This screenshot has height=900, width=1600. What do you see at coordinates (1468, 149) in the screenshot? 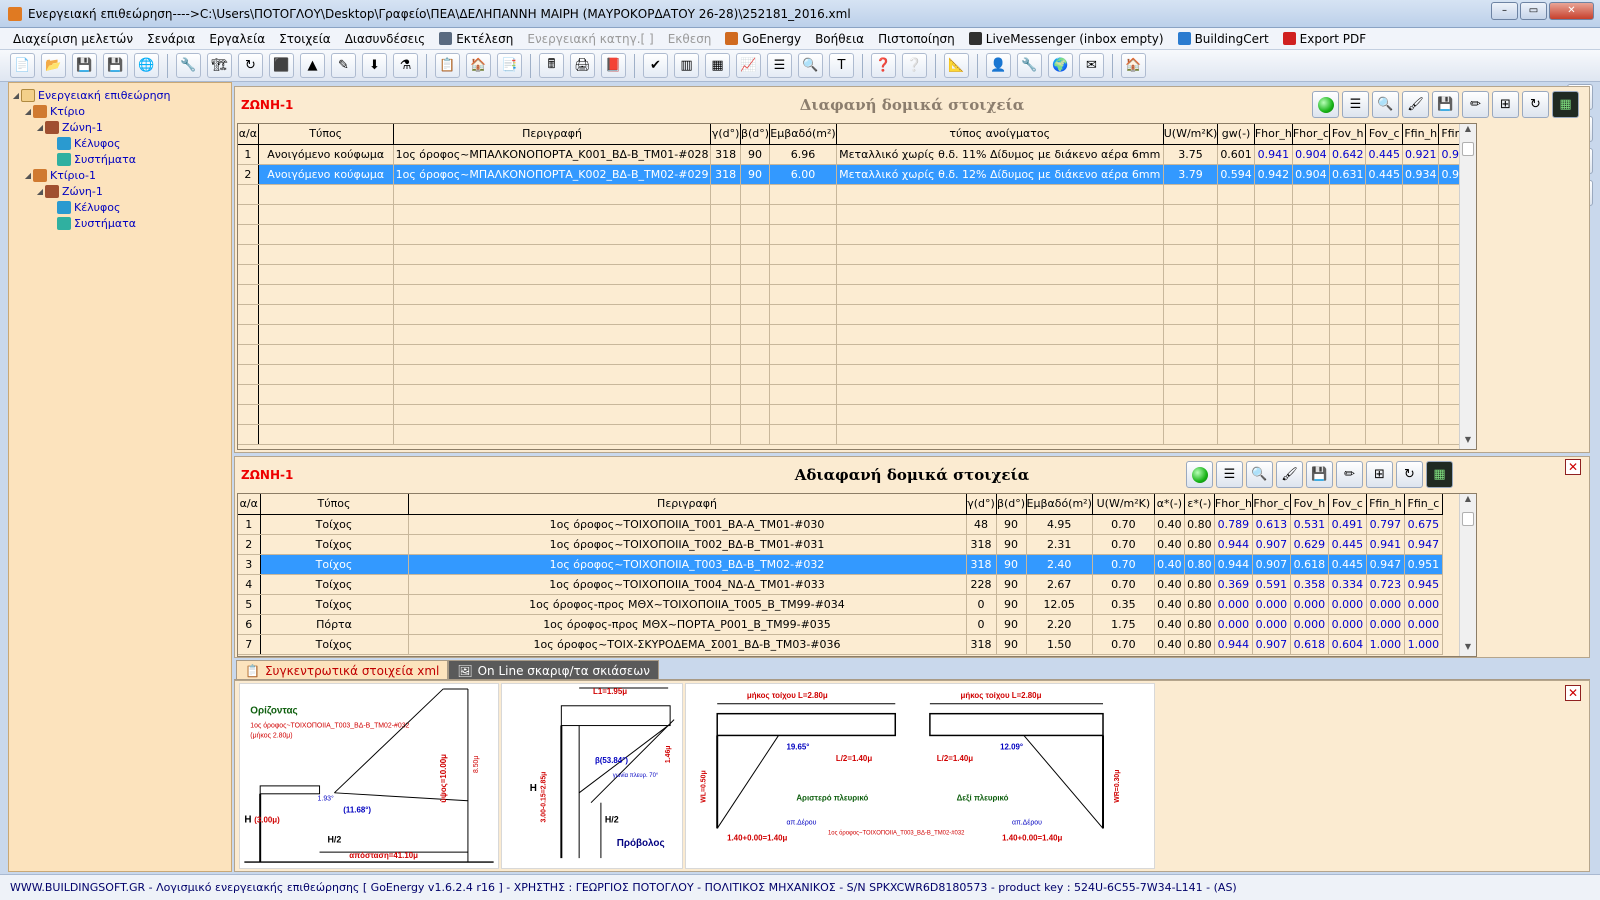
I see `scroll-thumb` at bounding box center [1468, 149].